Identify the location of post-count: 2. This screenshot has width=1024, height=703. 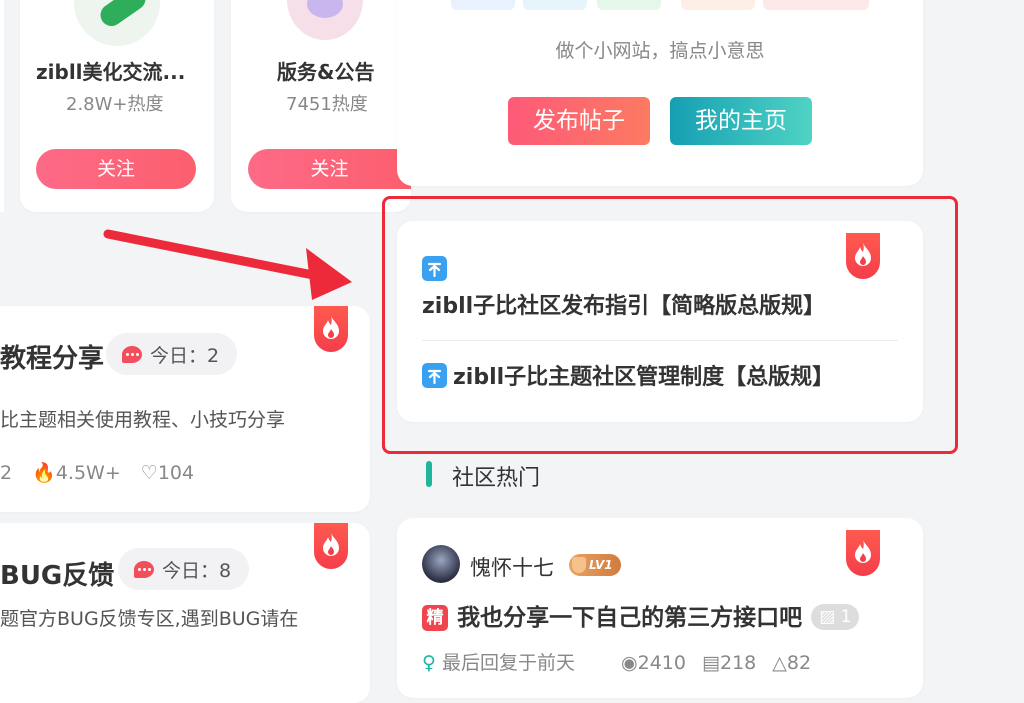
(6, 473).